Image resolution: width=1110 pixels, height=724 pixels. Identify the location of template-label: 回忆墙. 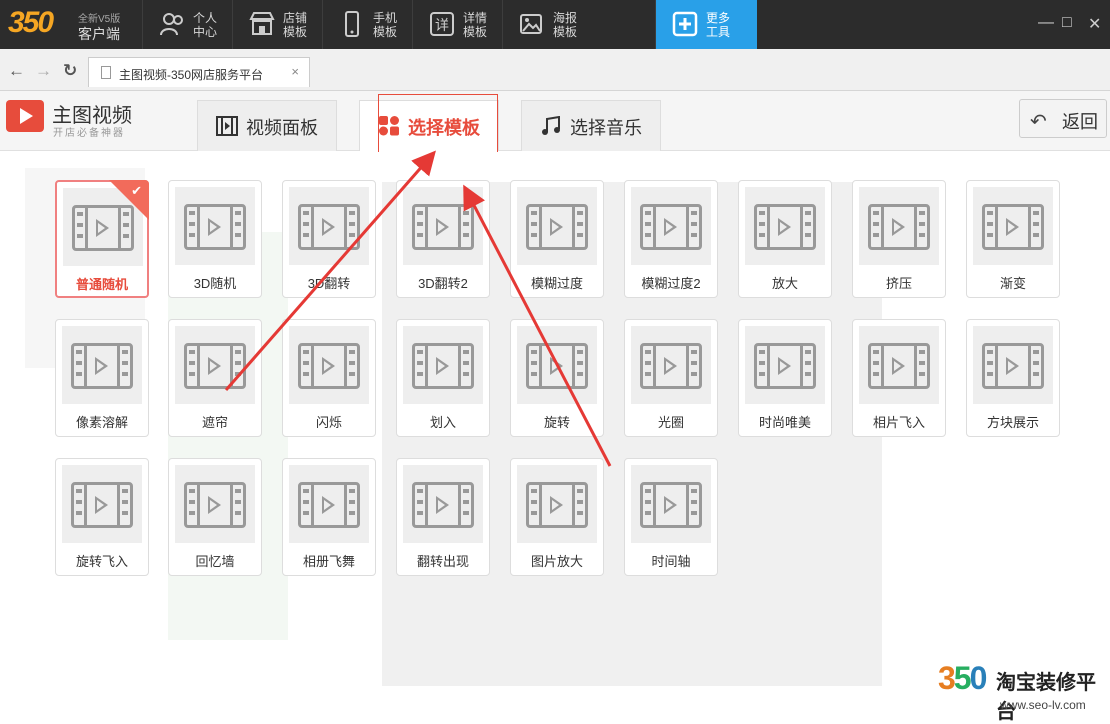
(215, 561).